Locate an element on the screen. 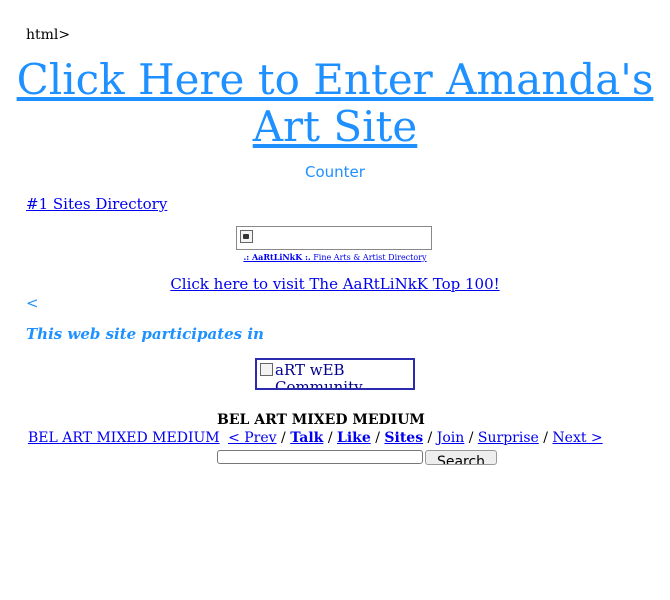 Image resolution: width=670 pixels, height=600 pixels. counter-label: Counter is located at coordinates (335, 172).